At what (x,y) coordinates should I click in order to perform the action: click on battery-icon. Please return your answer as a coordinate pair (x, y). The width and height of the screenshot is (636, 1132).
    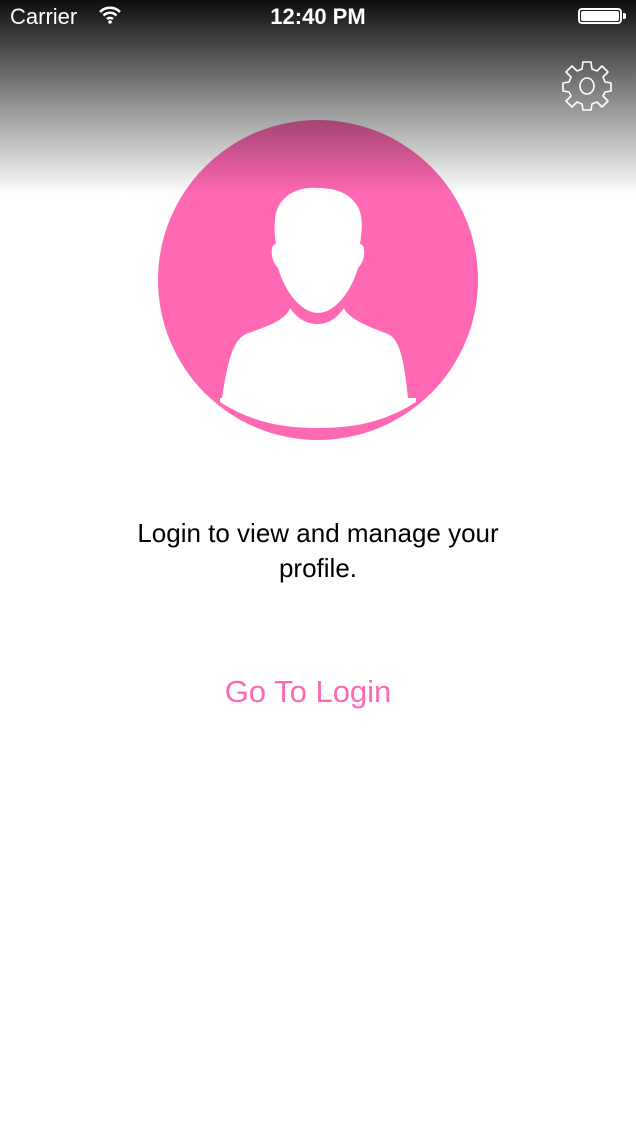
    Looking at the image, I should click on (600, 16).